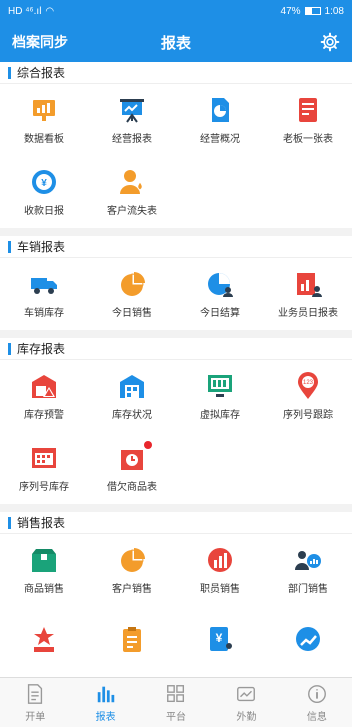 The width and height of the screenshot is (352, 727). Describe the element at coordinates (105, 694) in the screenshot. I see `bar-chart-icon` at that location.